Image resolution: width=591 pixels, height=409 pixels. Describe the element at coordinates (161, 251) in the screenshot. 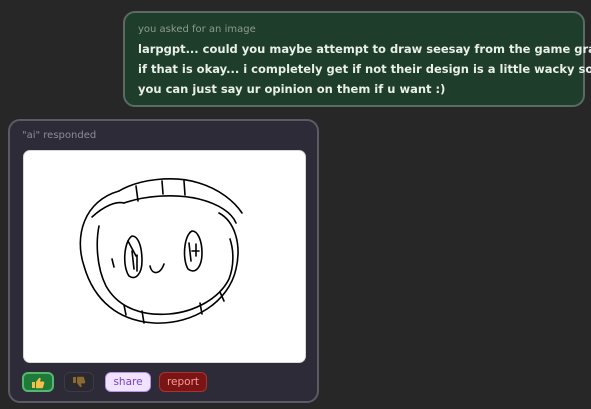

I see `doodle-face-drawing` at that location.